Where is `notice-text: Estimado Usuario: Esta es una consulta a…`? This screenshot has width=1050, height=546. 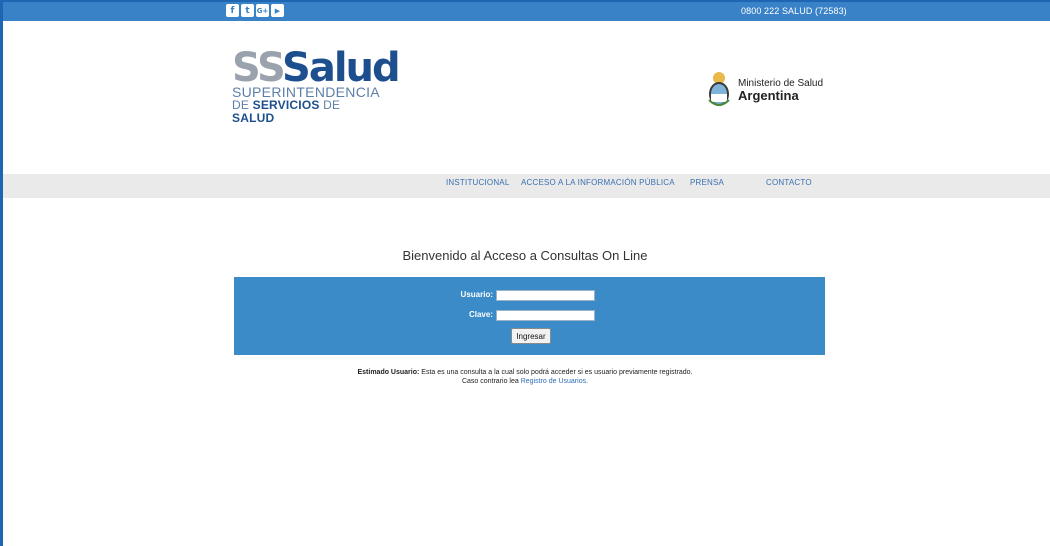 notice-text: Estimado Usuario: Esta es una consulta a… is located at coordinates (525, 377).